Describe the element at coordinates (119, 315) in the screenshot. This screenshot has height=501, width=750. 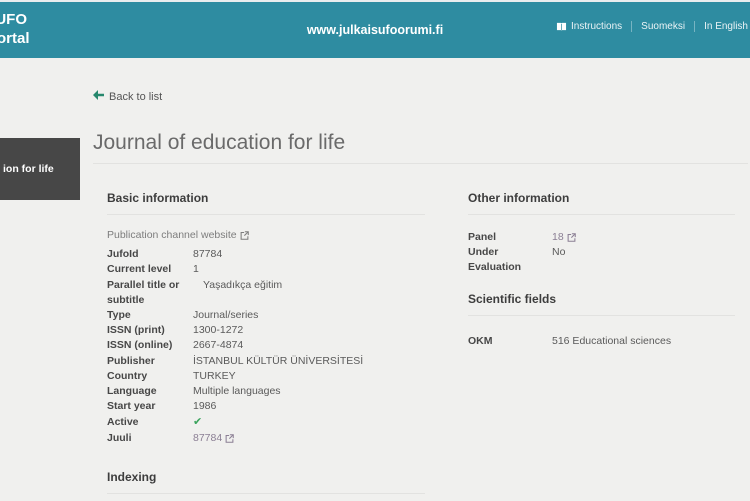
I see `field-label: Type` at that location.